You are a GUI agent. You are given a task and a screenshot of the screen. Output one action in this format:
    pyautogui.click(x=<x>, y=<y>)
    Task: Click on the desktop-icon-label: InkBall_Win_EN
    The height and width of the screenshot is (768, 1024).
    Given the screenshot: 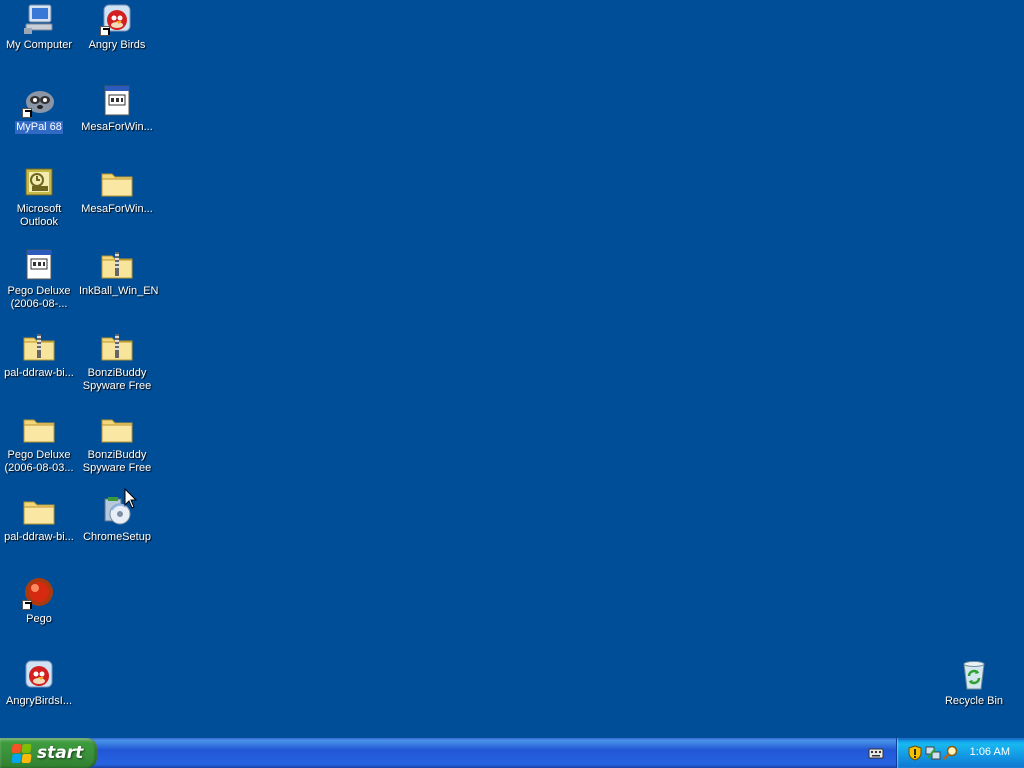 What is the action you would take?
    pyautogui.click(x=119, y=291)
    